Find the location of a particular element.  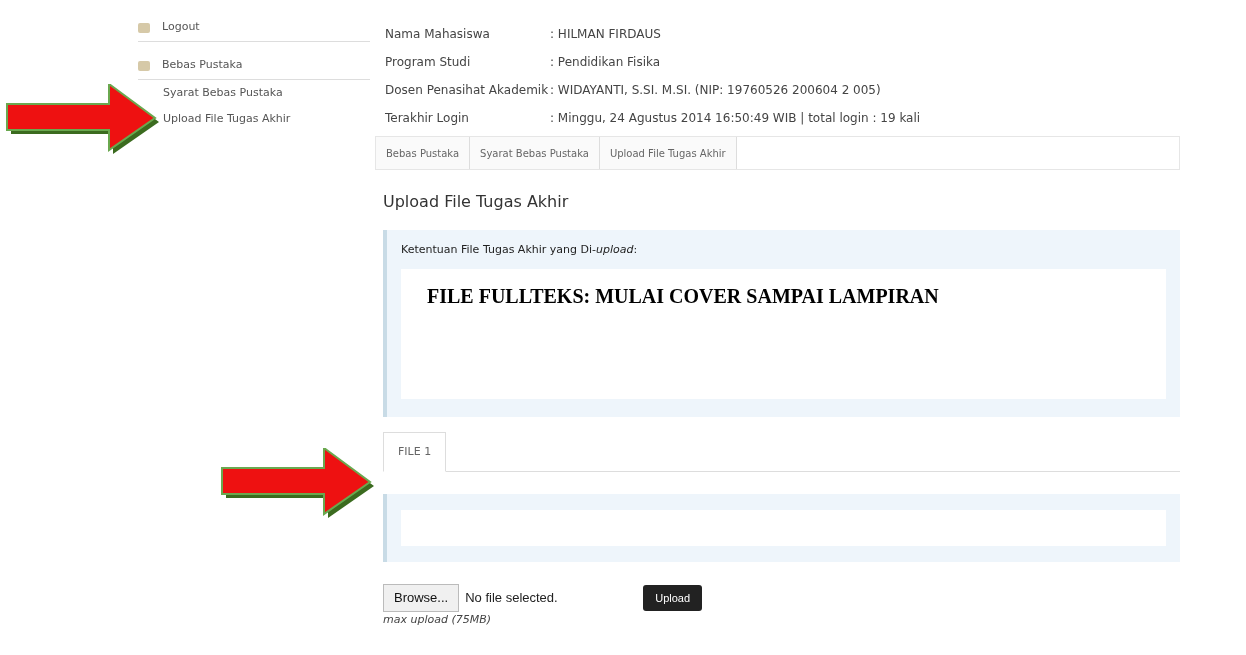

field-label: Dosen Penasihat Akademik is located at coordinates (467, 90).